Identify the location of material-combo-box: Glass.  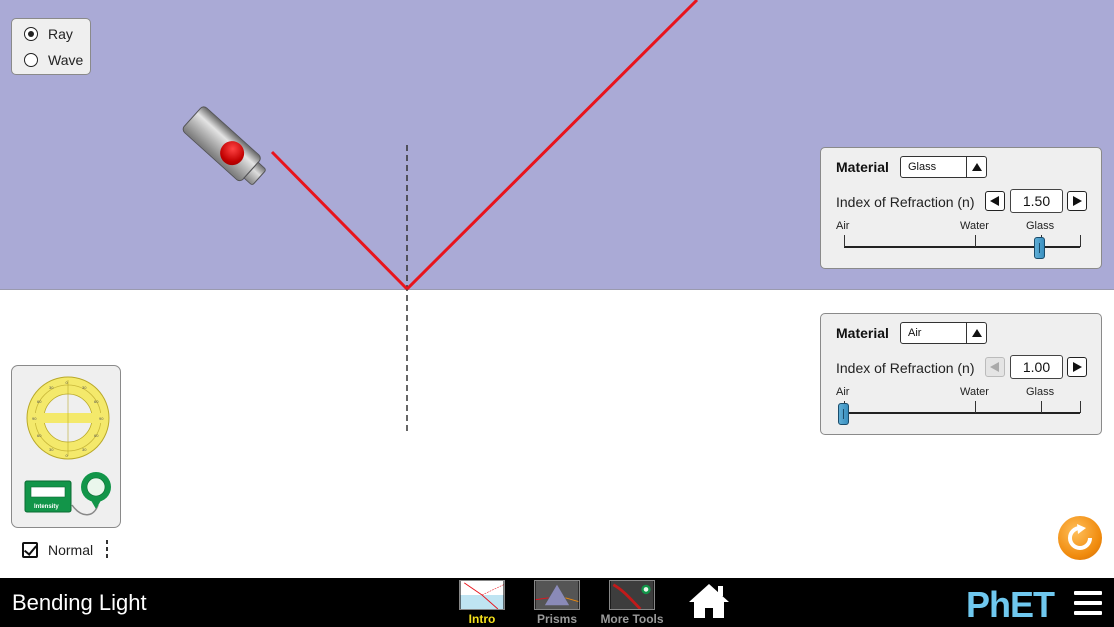
(943, 167).